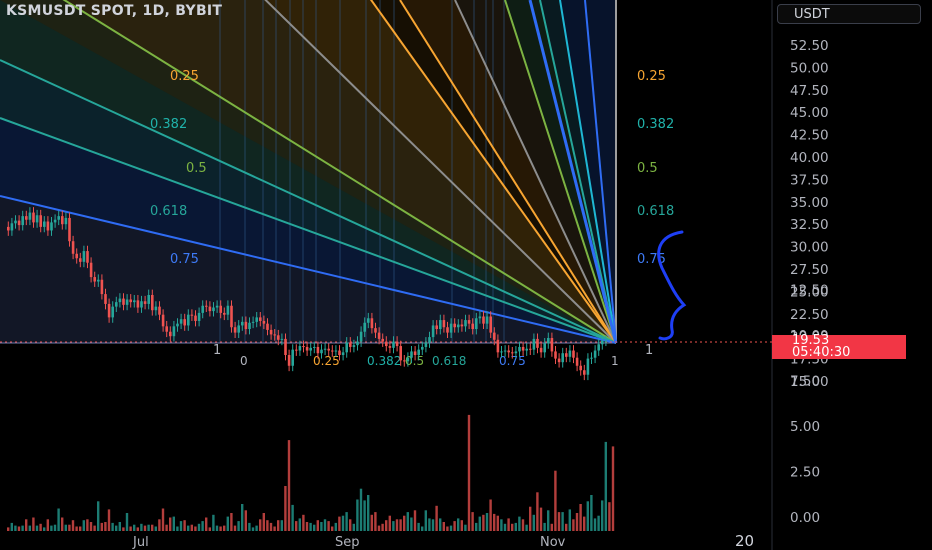  Describe the element at coordinates (809, 248) in the screenshot. I see `price-tick-label: 30.00` at that location.